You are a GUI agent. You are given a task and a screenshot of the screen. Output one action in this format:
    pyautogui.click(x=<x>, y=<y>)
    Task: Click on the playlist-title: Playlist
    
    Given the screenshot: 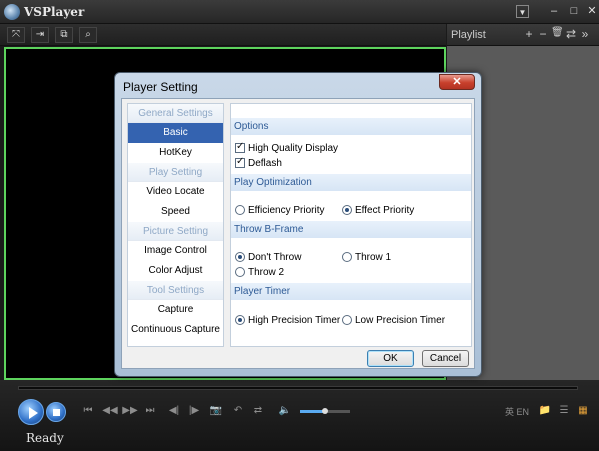 What is the action you would take?
    pyautogui.click(x=468, y=35)
    